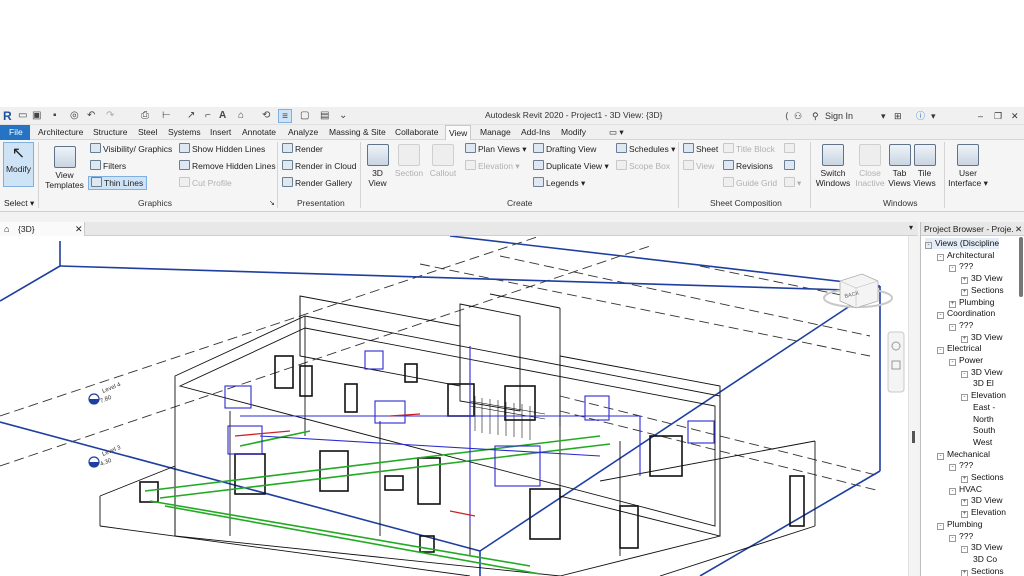  I want to click on tree-node: - Mechanical, so click(963, 454).